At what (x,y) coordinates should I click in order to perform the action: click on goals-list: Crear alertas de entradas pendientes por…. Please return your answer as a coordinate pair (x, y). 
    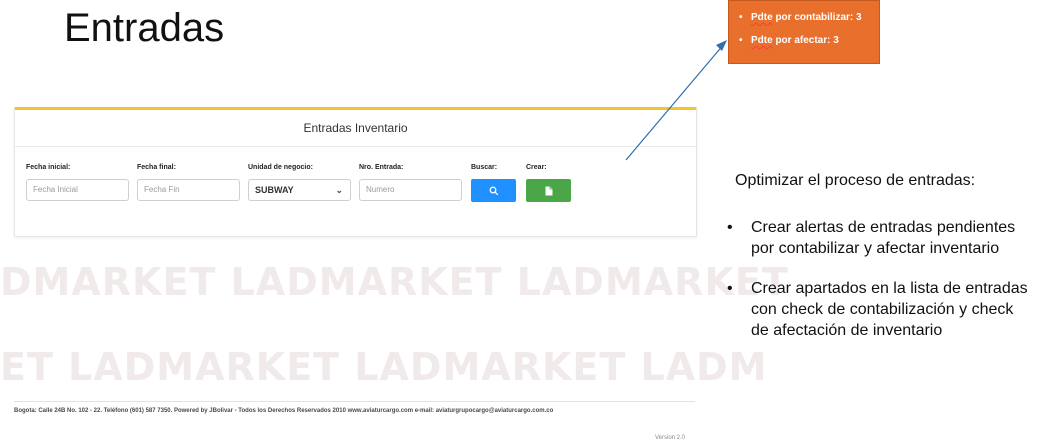
    Looking at the image, I should click on (880, 288).